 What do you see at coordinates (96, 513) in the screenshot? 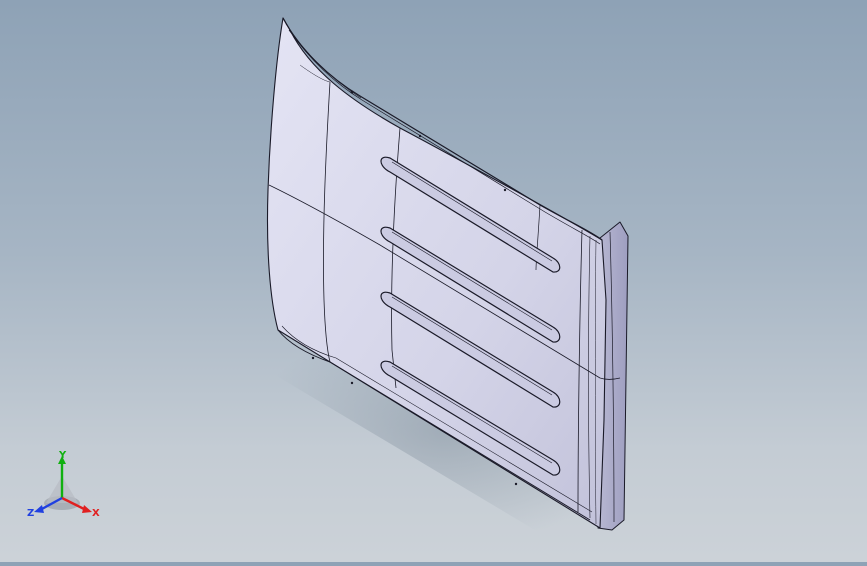
I see `x-axis-label: X` at bounding box center [96, 513].